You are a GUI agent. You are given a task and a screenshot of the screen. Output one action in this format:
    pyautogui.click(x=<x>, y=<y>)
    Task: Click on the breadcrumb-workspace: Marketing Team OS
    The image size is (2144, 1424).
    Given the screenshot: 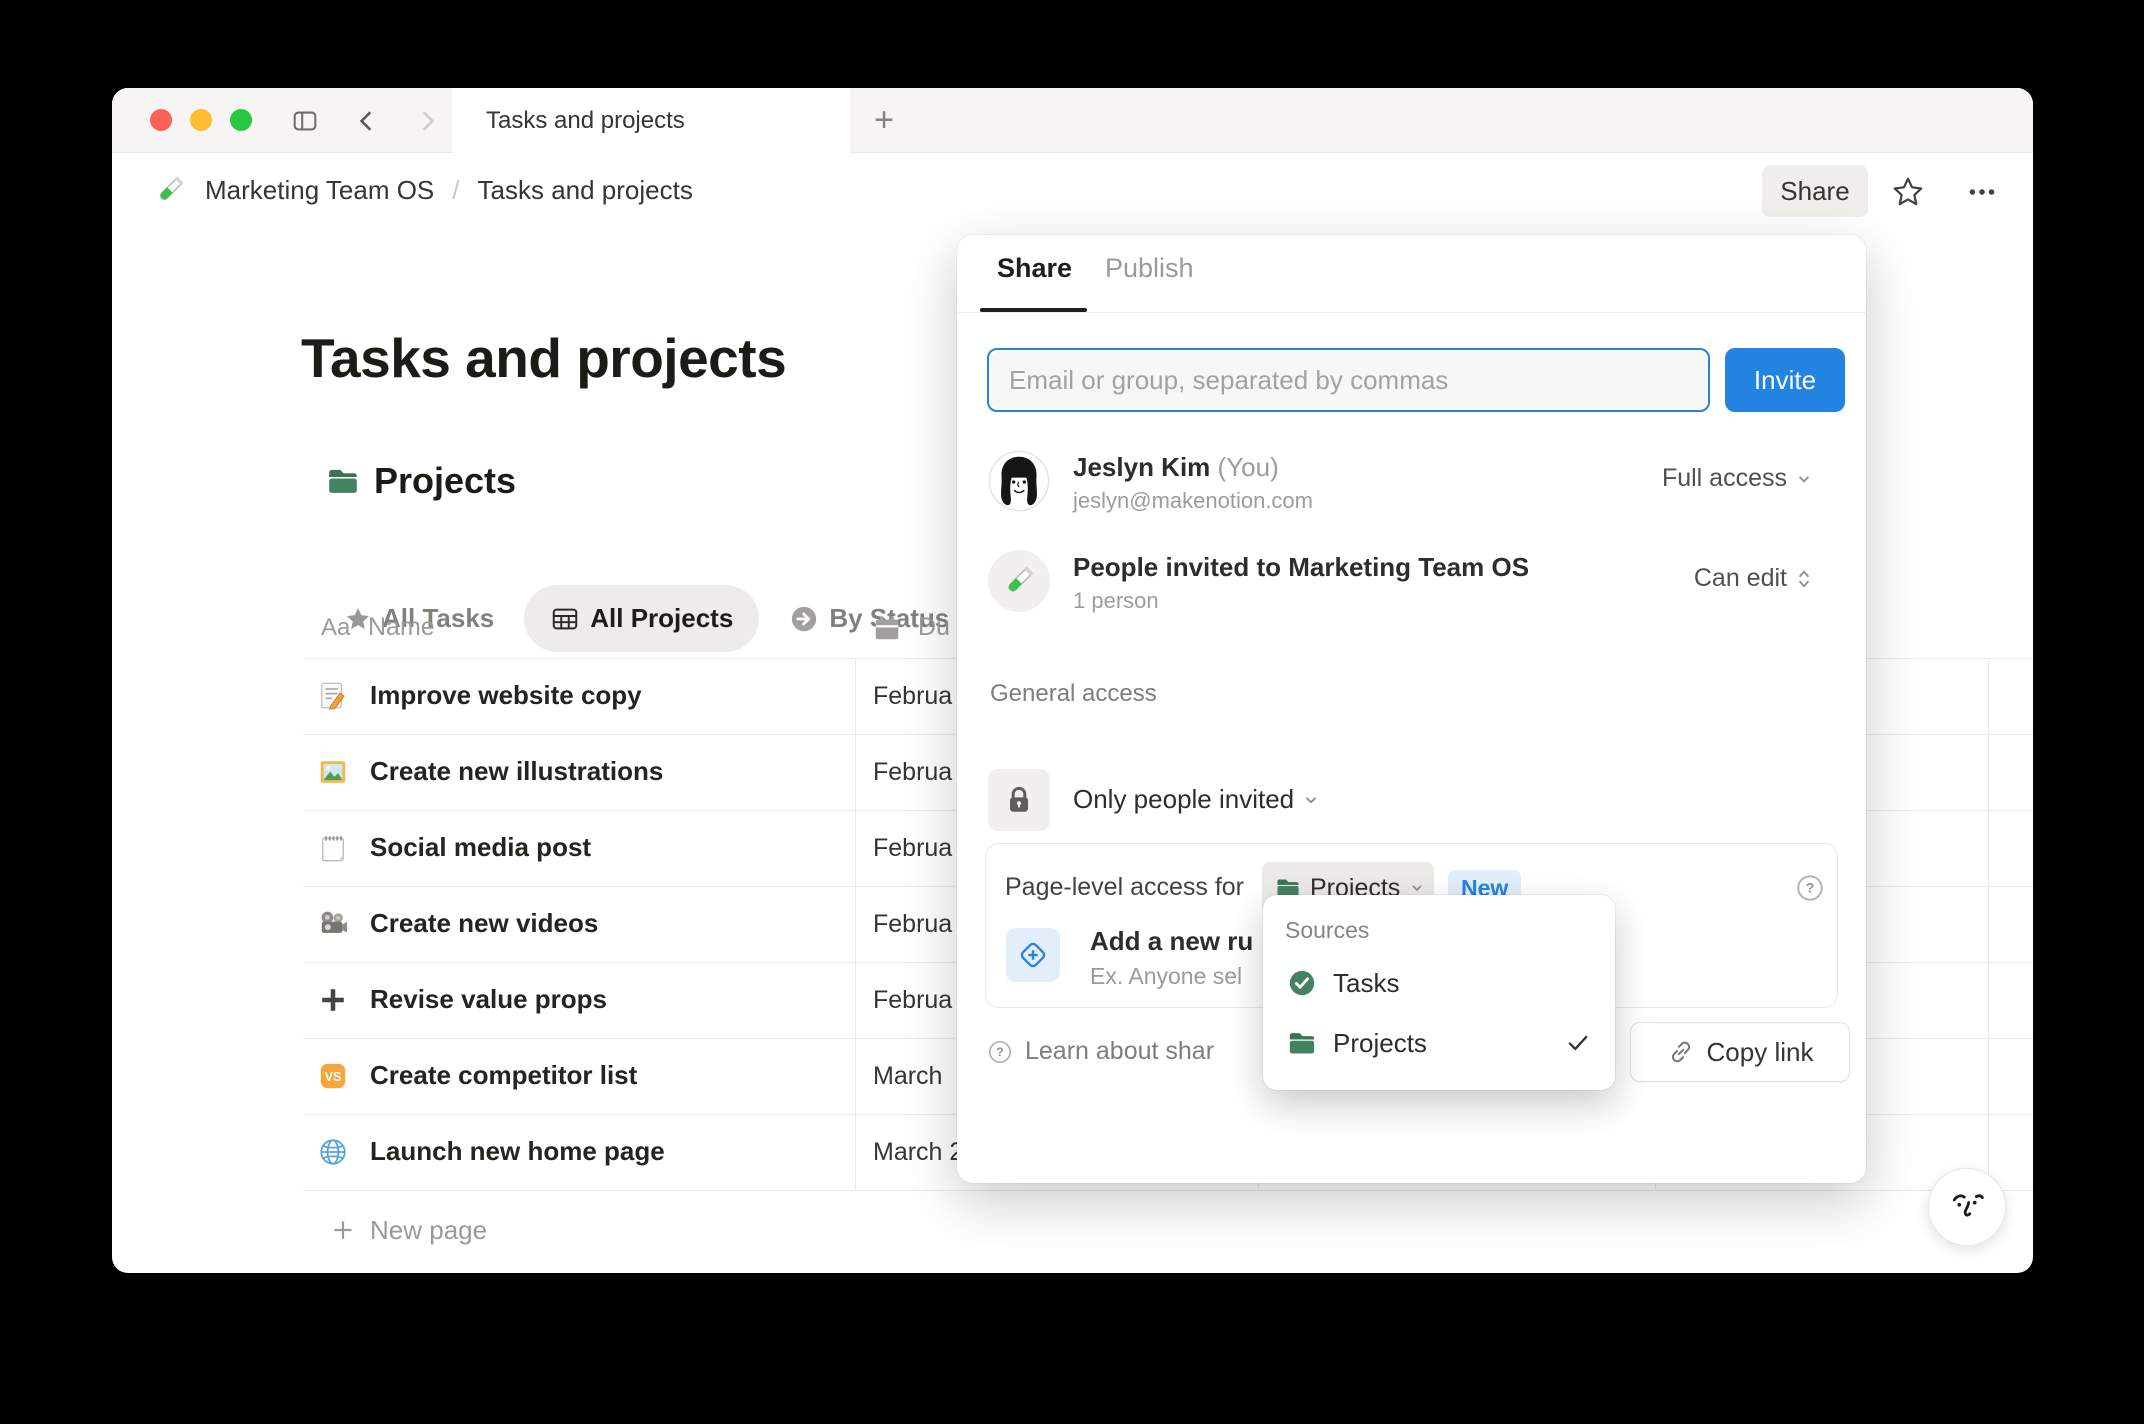 What is the action you would take?
    pyautogui.click(x=319, y=190)
    